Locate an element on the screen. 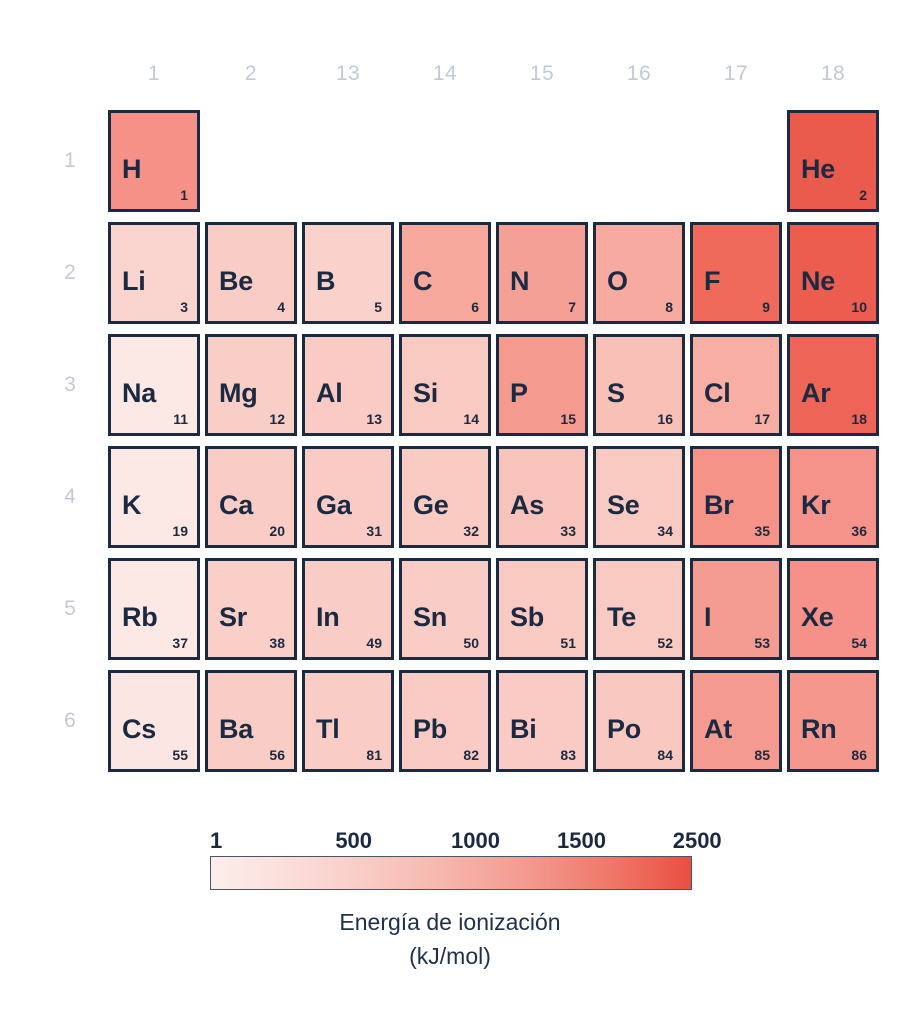 This screenshot has height=1026, width=900. atomic-number: 49 is located at coordinates (374, 643).